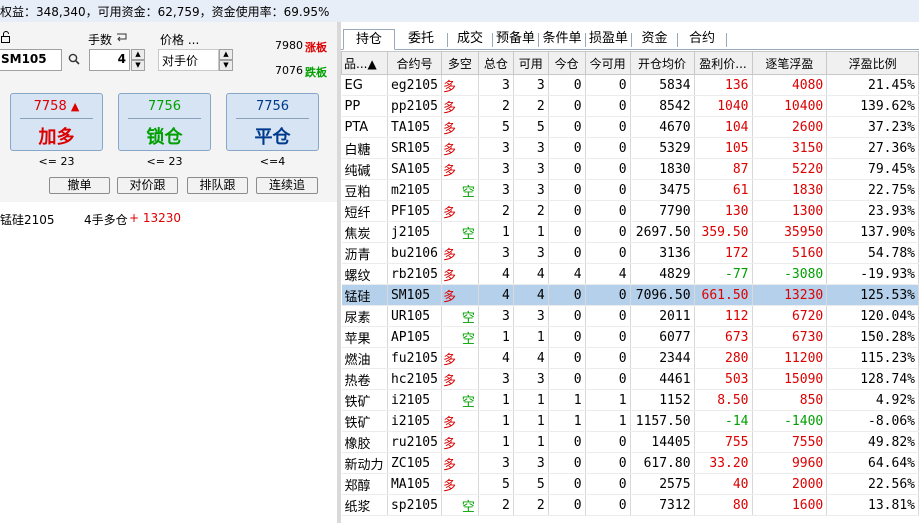 The height and width of the screenshot is (523, 919). I want to click on column-header-total: 总仓, so click(495, 63).